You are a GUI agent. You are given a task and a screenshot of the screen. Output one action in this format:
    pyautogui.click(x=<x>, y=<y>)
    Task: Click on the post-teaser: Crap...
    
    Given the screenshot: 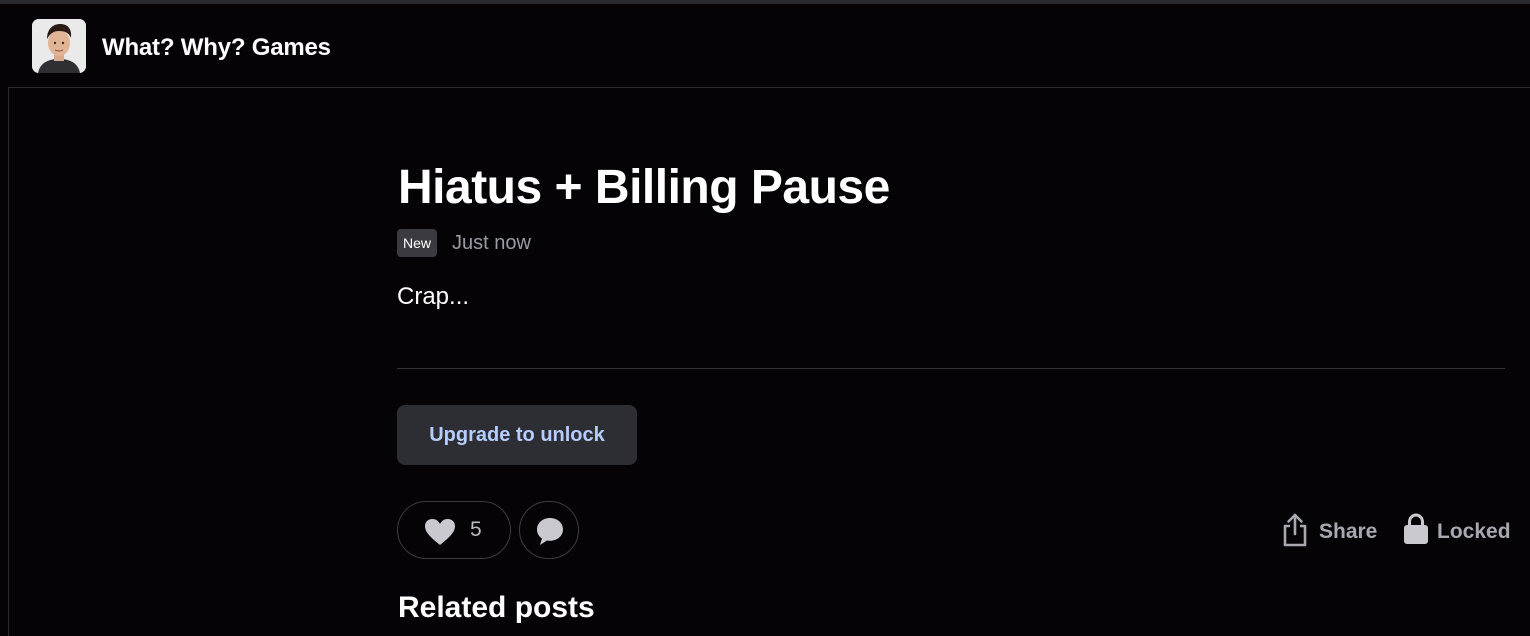 What is the action you would take?
    pyautogui.click(x=433, y=296)
    